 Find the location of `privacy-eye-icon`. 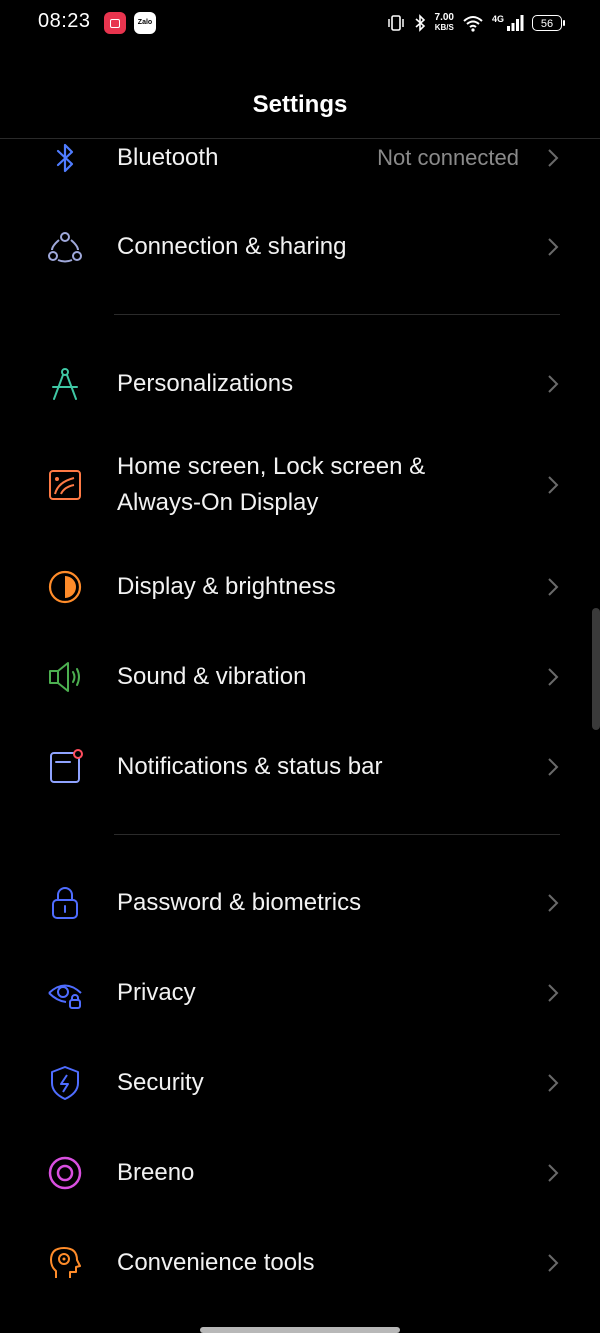

privacy-eye-icon is located at coordinates (65, 996).